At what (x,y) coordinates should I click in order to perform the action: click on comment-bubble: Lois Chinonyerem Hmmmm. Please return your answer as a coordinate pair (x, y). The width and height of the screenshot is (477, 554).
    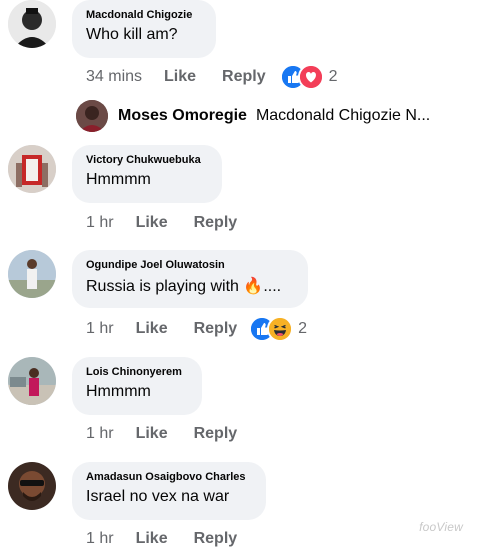
    Looking at the image, I should click on (137, 386).